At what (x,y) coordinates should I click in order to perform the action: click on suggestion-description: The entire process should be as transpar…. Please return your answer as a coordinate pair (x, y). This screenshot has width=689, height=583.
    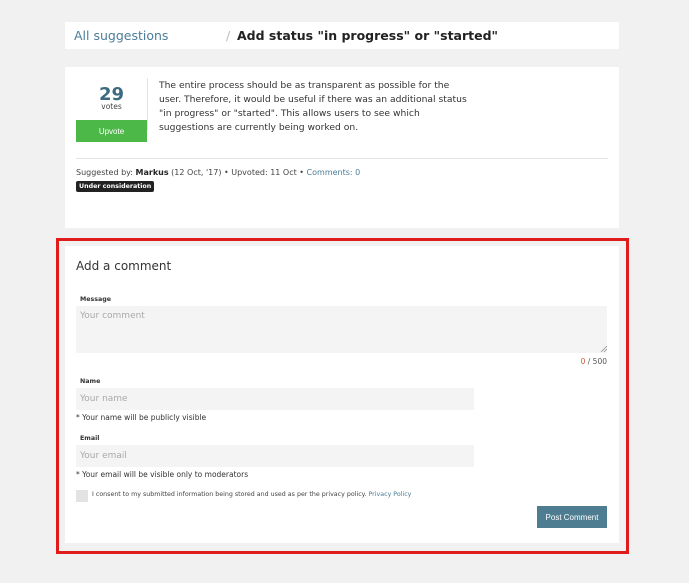
    Looking at the image, I should click on (313, 106).